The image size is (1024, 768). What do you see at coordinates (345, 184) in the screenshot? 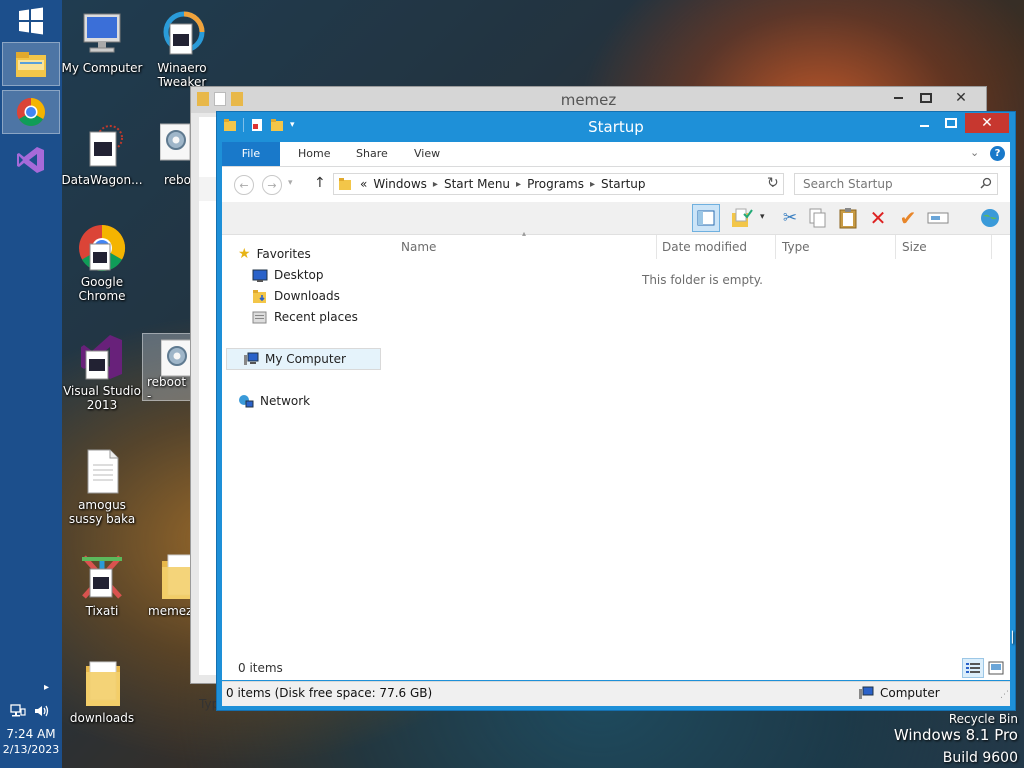
I see `folder-icon` at bounding box center [345, 184].